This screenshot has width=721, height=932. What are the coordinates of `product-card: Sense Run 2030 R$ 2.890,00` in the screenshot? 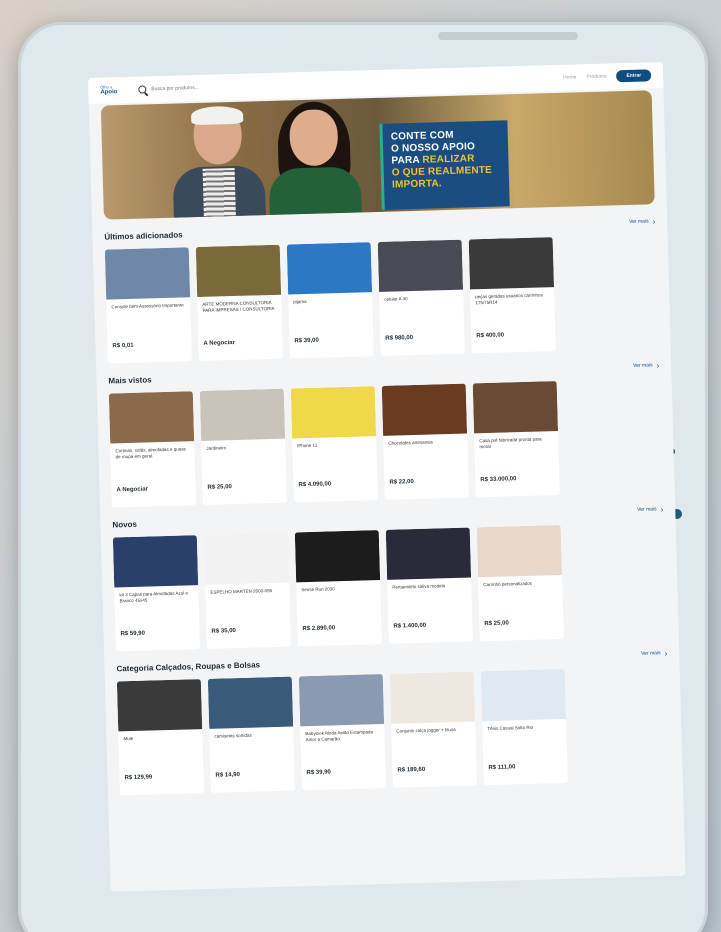 It's located at (338, 588).